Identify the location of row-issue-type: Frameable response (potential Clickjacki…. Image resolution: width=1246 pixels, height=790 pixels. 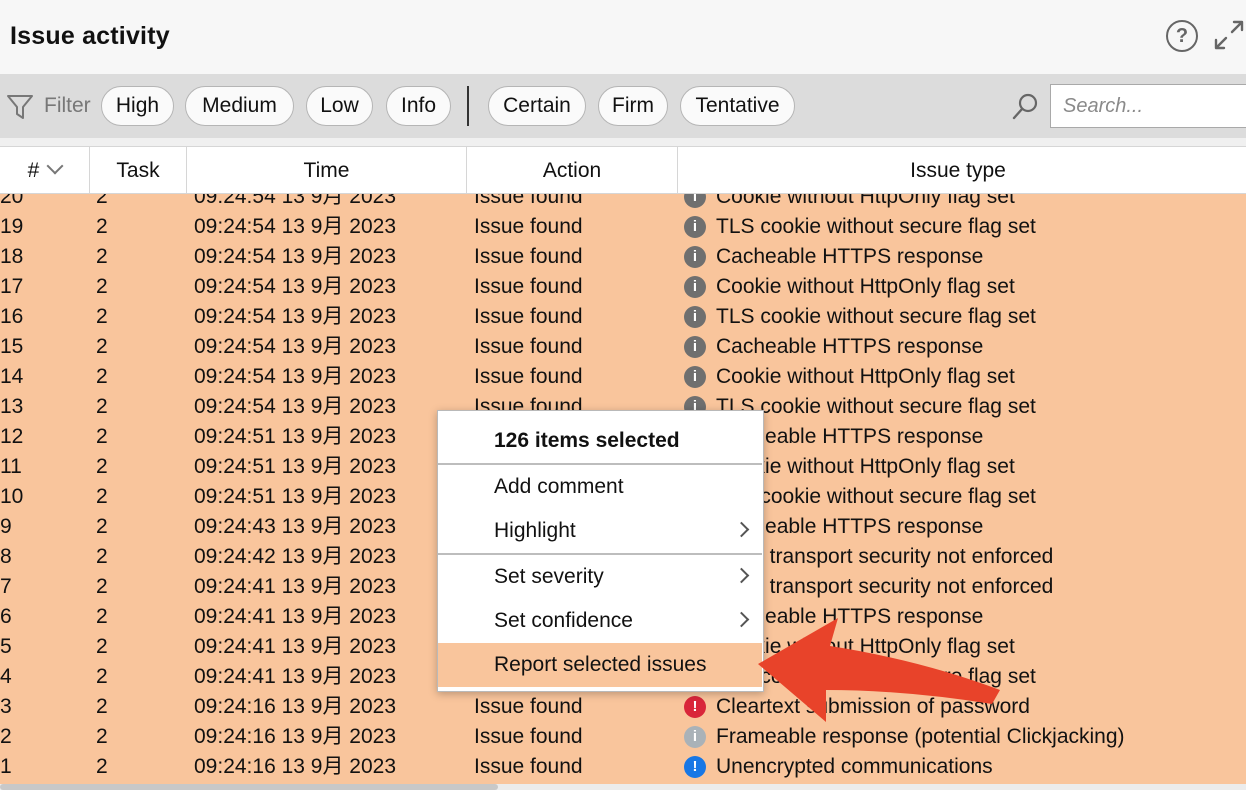
(920, 736).